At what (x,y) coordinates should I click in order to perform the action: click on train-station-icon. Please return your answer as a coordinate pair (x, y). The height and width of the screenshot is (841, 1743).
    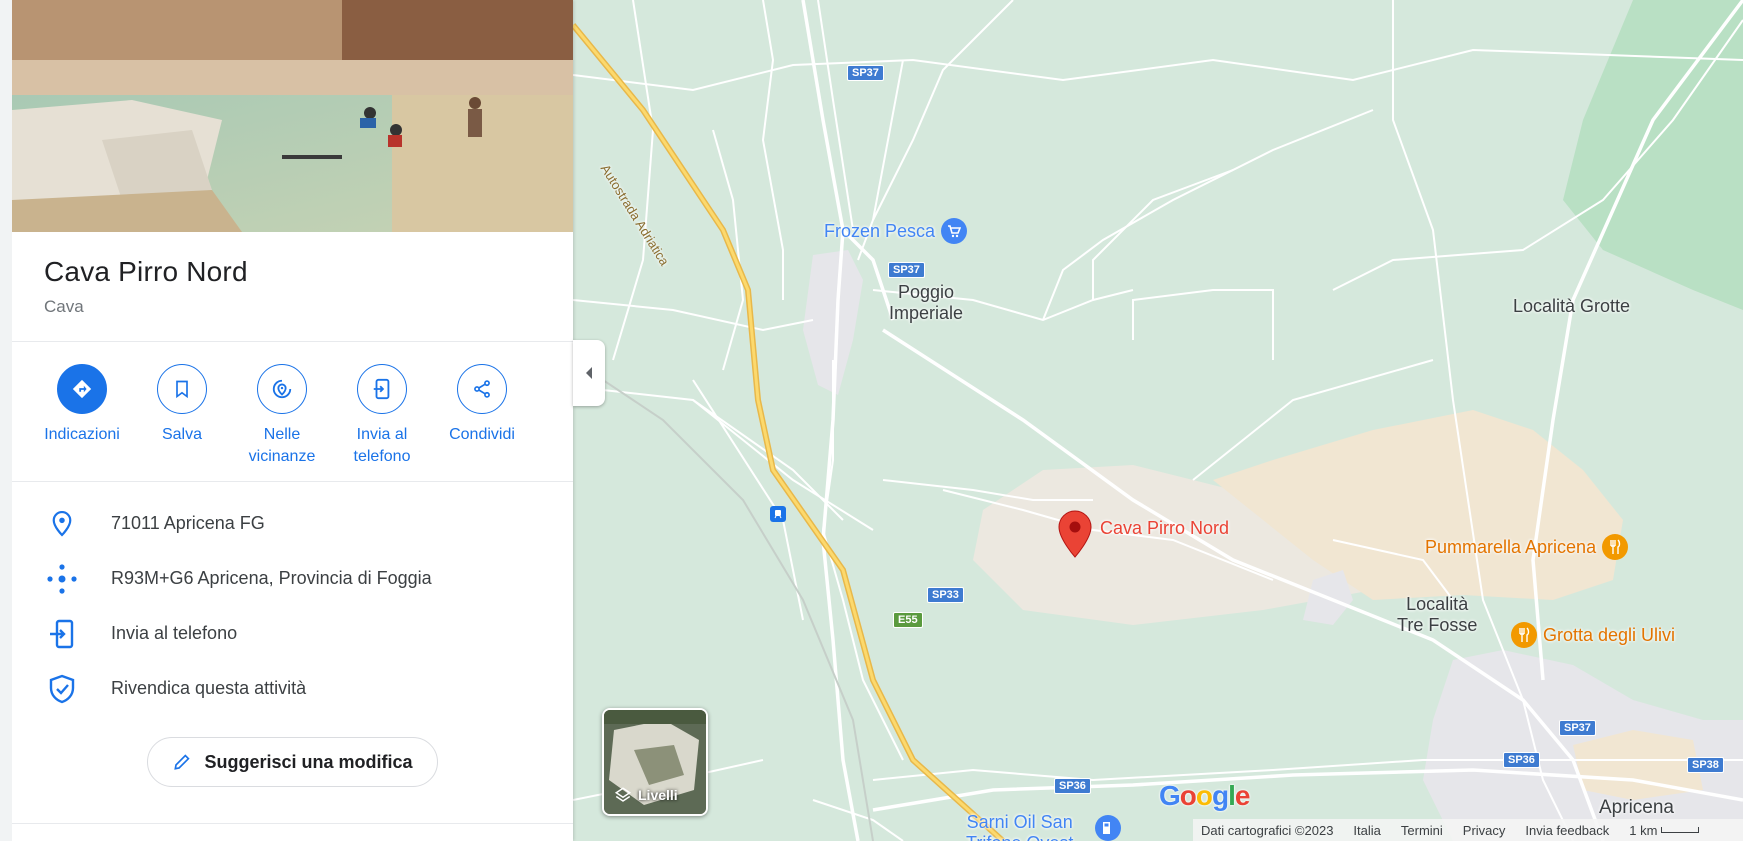
    Looking at the image, I should click on (778, 514).